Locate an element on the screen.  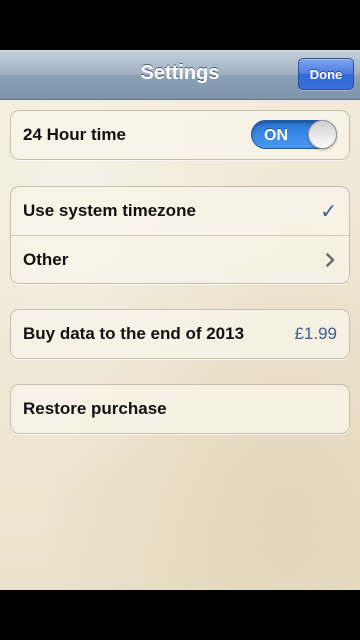
checkmark-icon: ✓ is located at coordinates (328, 211).